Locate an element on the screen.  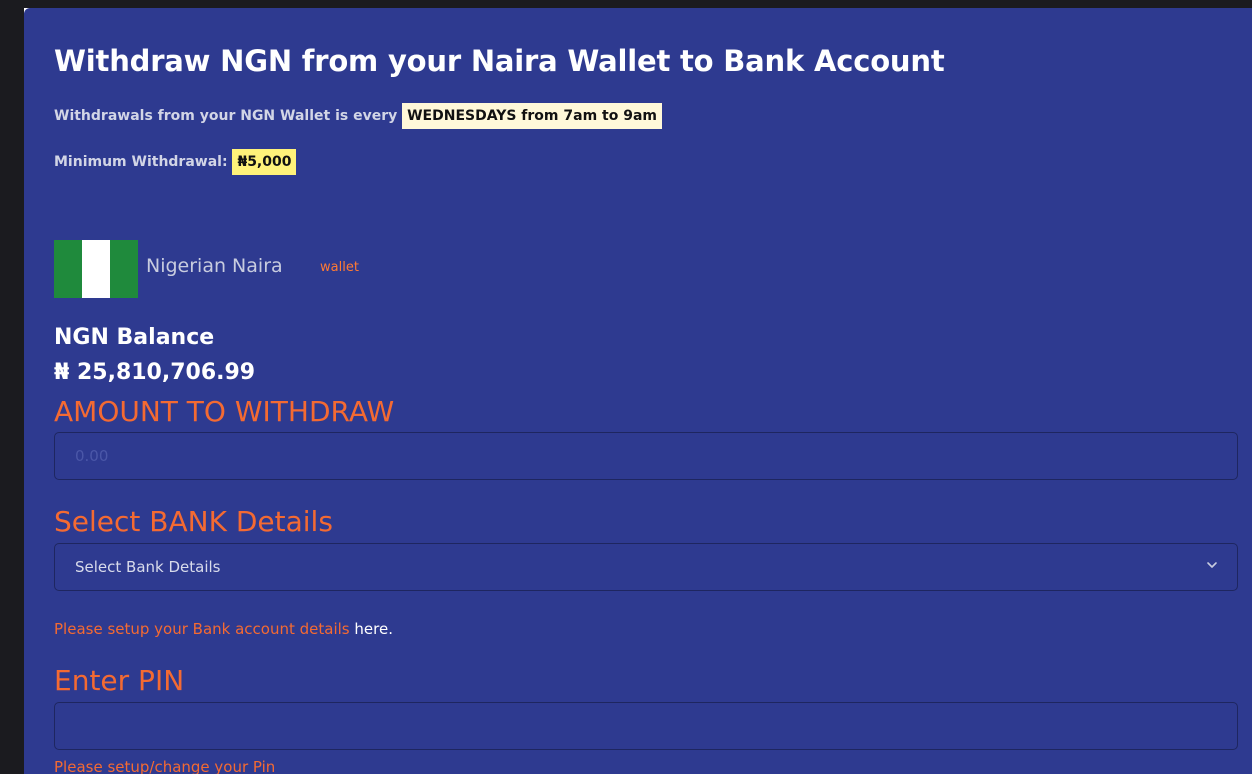
amount-field-wrapper is located at coordinates (646, 456).